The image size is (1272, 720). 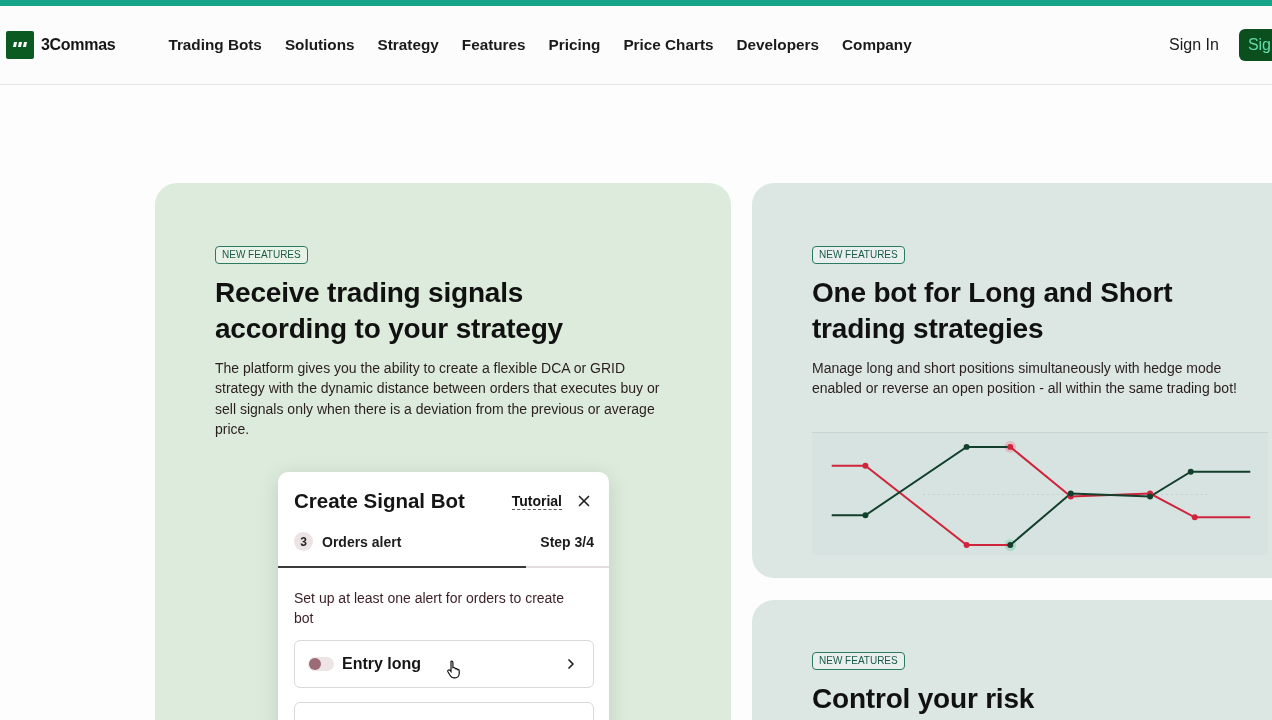 What do you see at coordinates (574, 45) in the screenshot?
I see `nav-link: Pricing` at bounding box center [574, 45].